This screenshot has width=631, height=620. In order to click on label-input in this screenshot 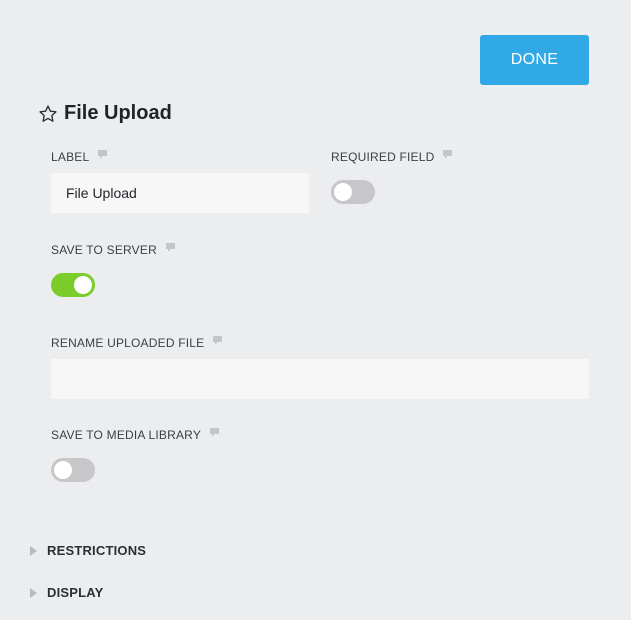, I will do `click(180, 193)`.